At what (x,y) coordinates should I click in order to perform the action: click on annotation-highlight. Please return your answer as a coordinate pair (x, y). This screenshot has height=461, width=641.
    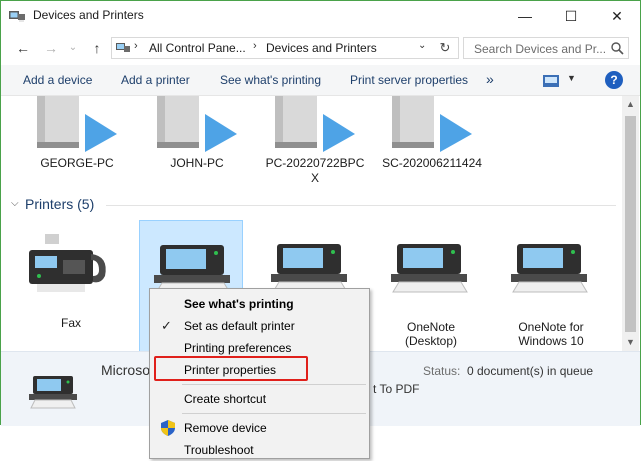
    Looking at the image, I should click on (231, 368).